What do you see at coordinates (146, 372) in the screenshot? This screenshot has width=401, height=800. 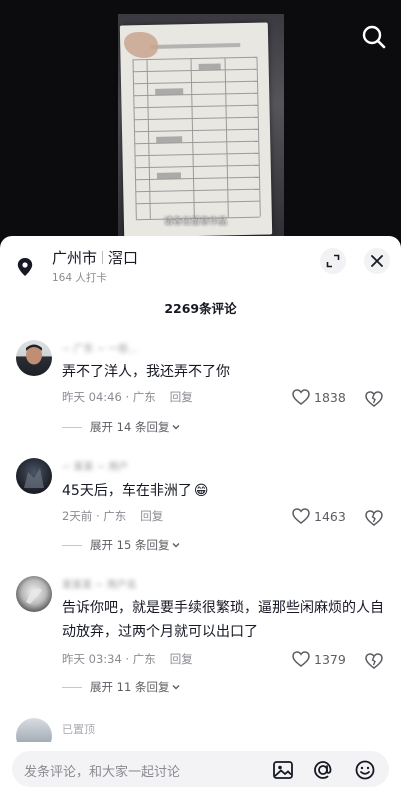 I see `comment-text: 弄不了洋人，我还弄不了你` at bounding box center [146, 372].